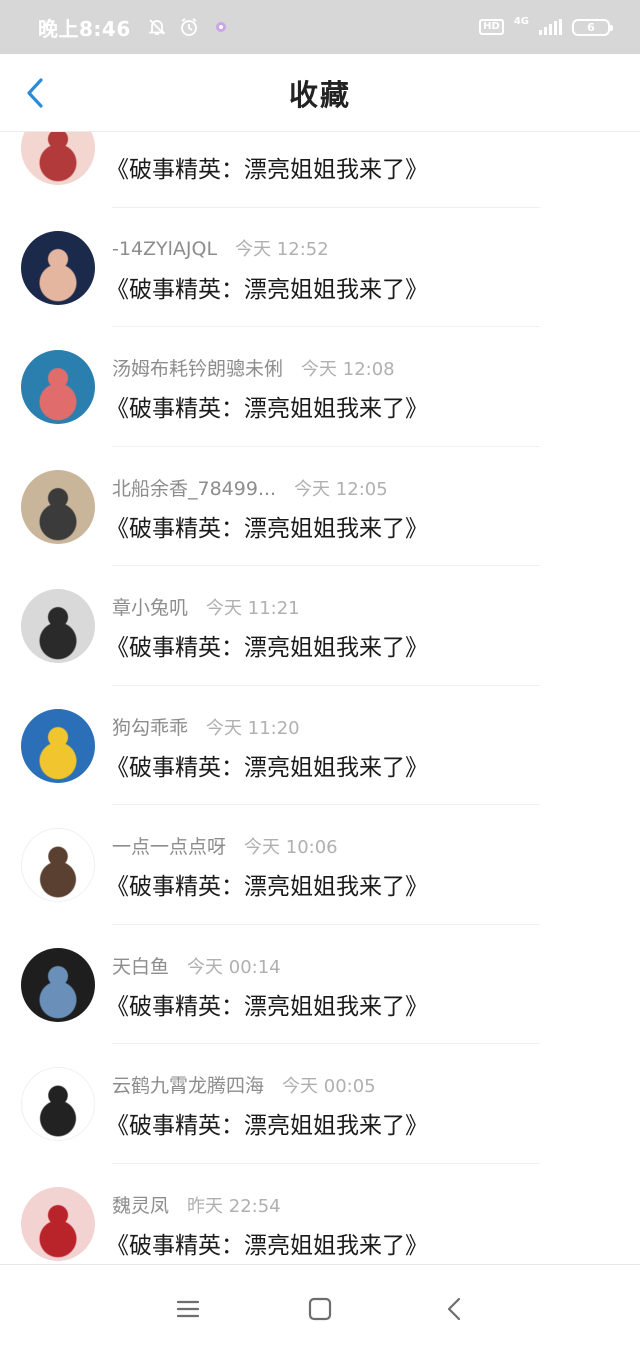 This screenshot has width=640, height=1351. I want to click on battery-icon: 6, so click(592, 27).